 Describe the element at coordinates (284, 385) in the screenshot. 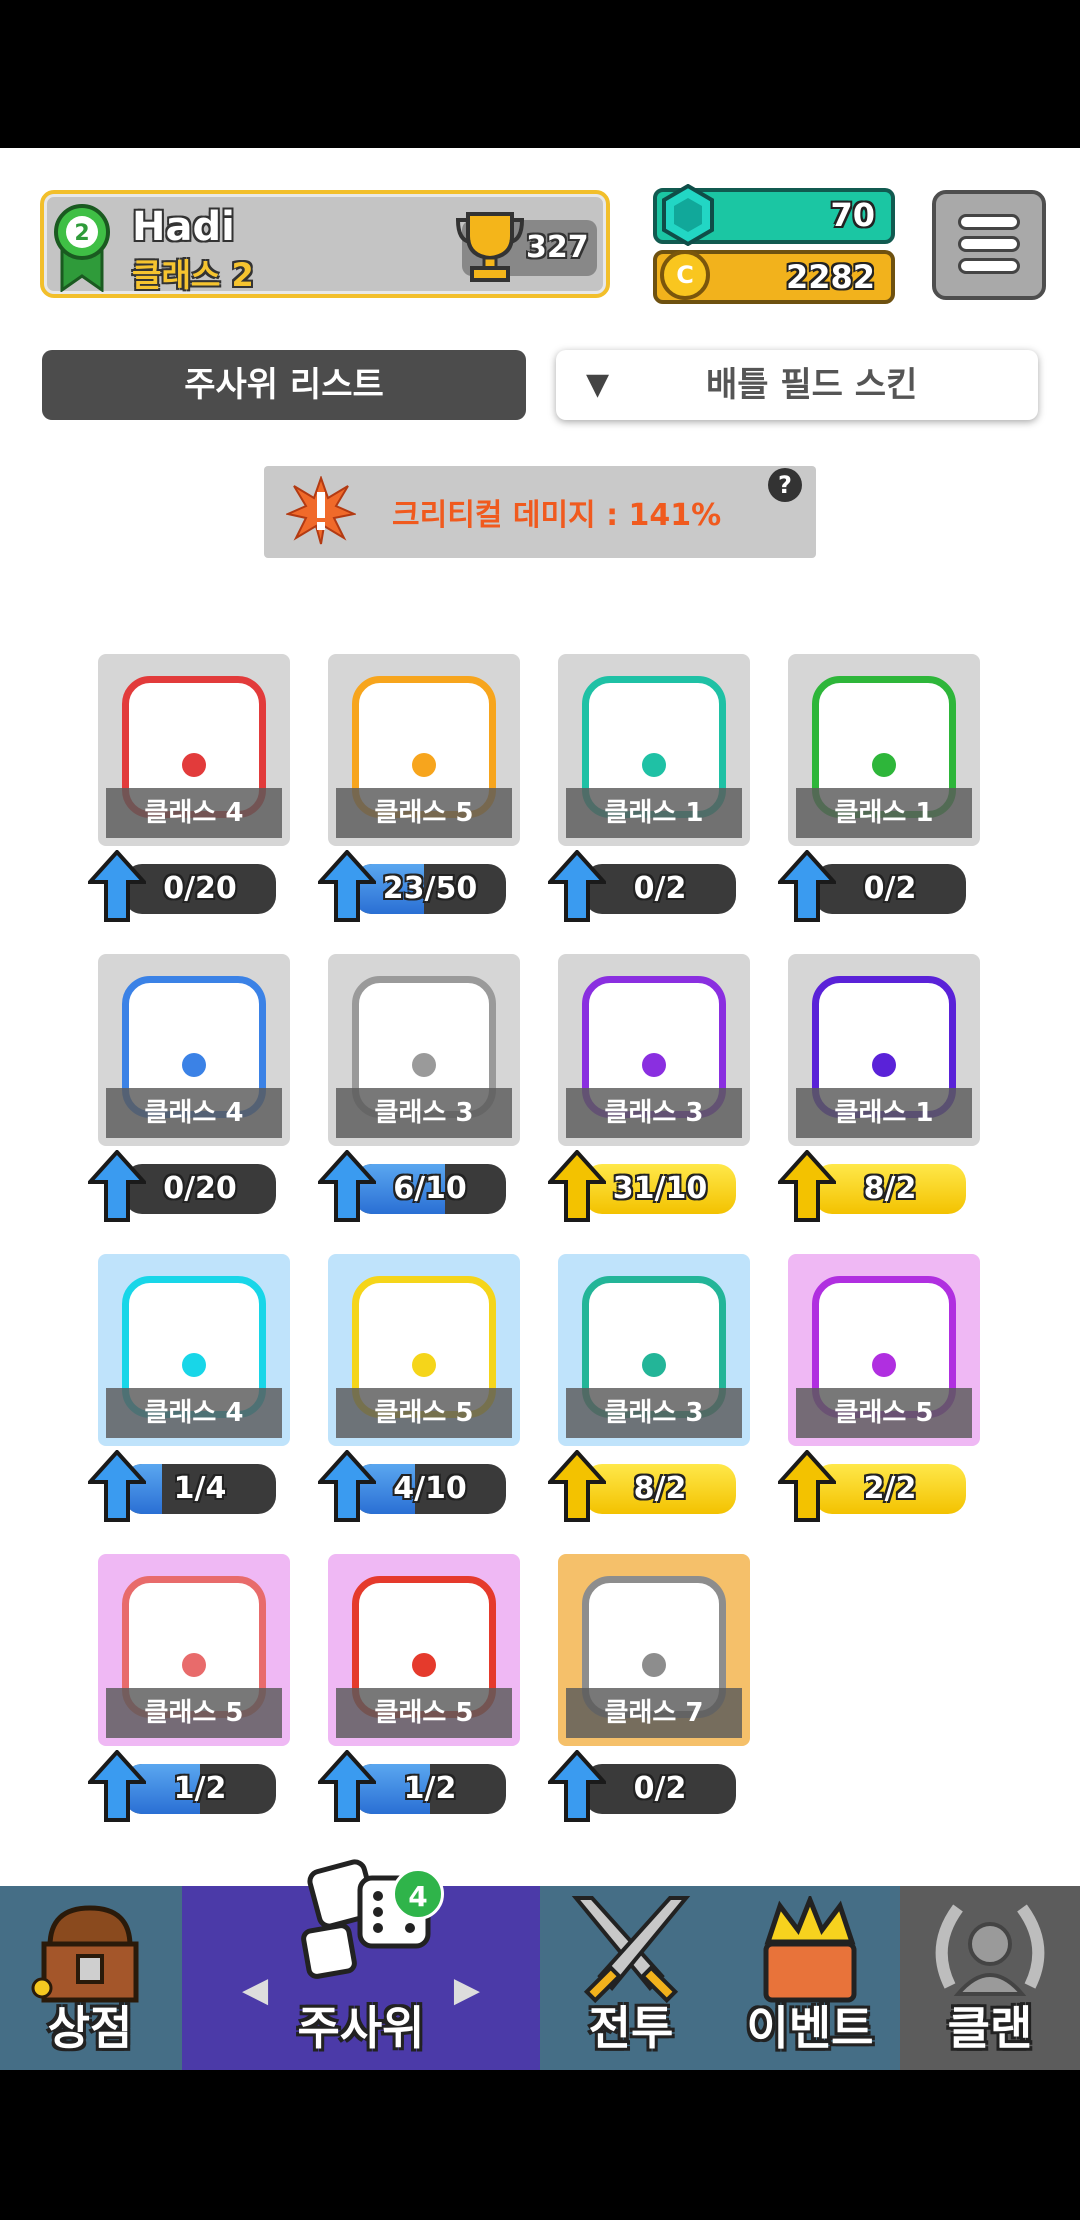

I see `tab-dice-list: 주사위 리스트` at that location.